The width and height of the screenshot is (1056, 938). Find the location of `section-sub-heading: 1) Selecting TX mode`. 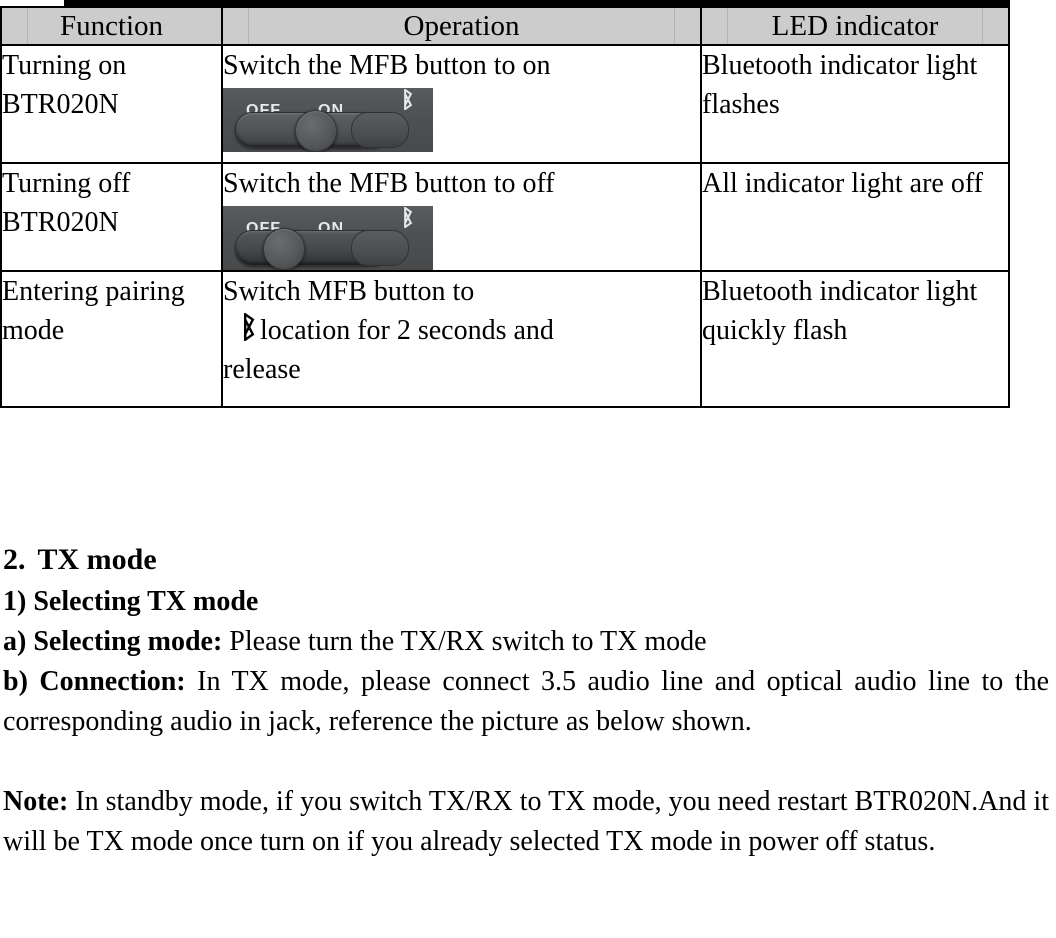

section-sub-heading: 1) Selecting TX mode is located at coordinates (131, 601).